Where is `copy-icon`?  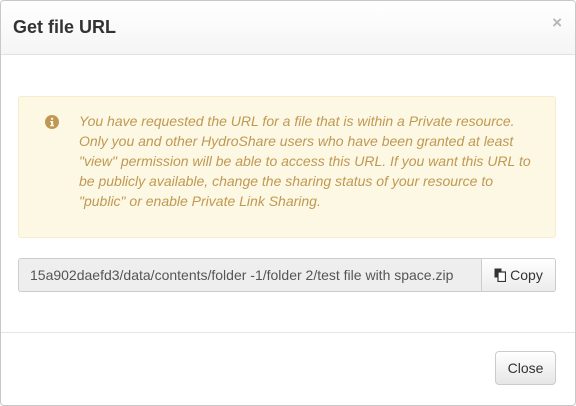 copy-icon is located at coordinates (500, 275).